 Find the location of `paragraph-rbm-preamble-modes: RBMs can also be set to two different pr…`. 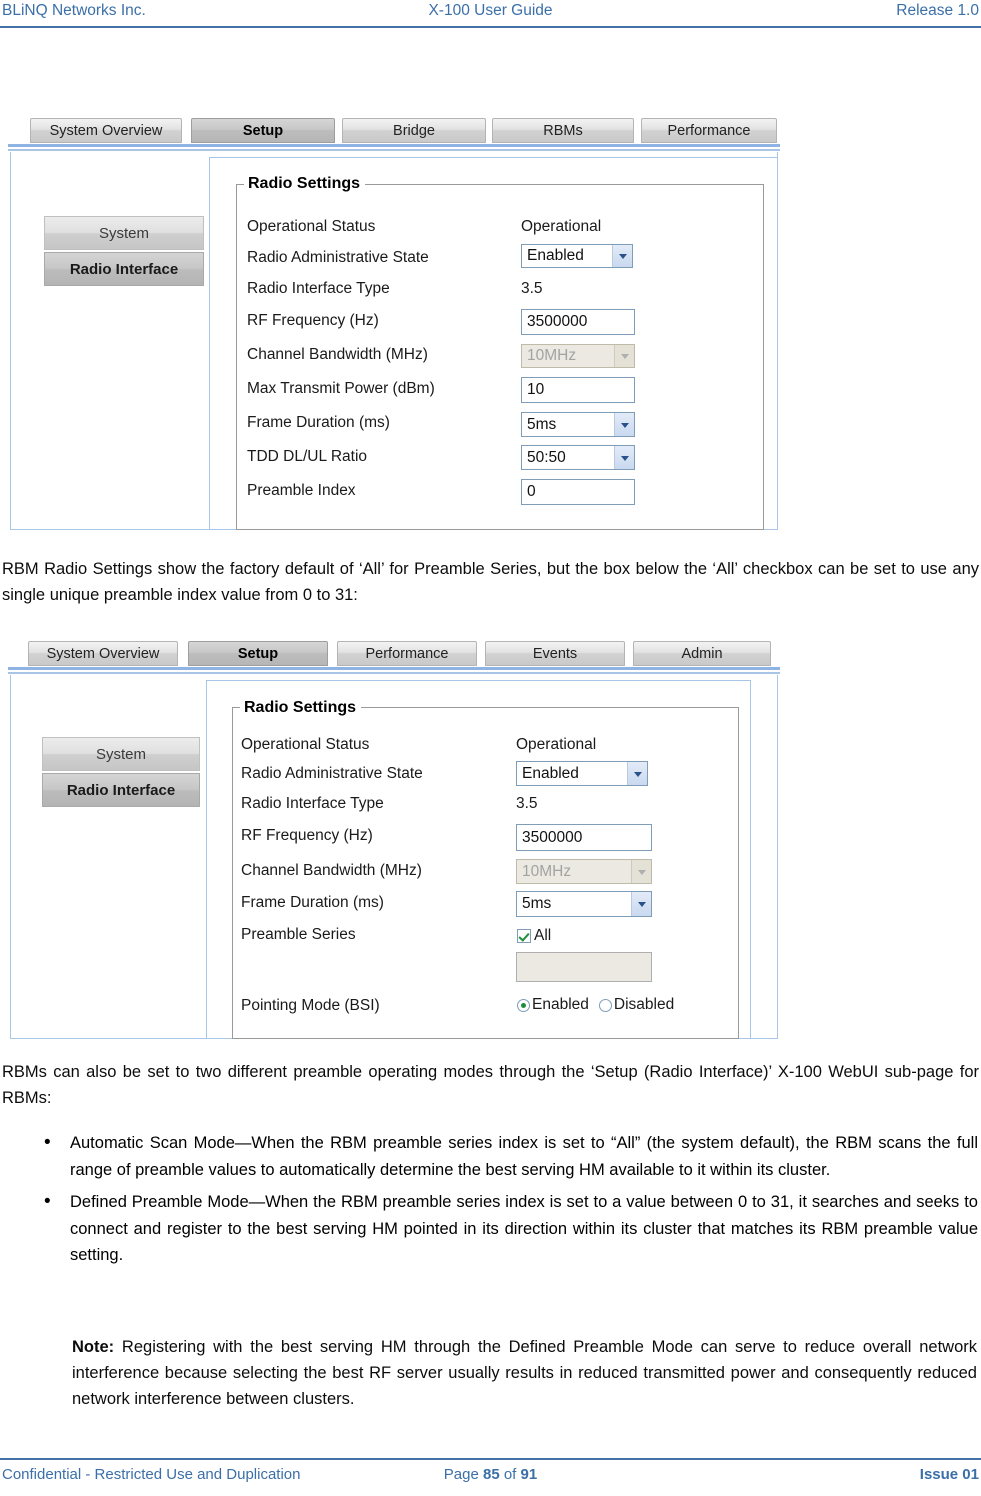

paragraph-rbm-preamble-modes: RBMs can also be set to two different pr… is located at coordinates (490, 1085).